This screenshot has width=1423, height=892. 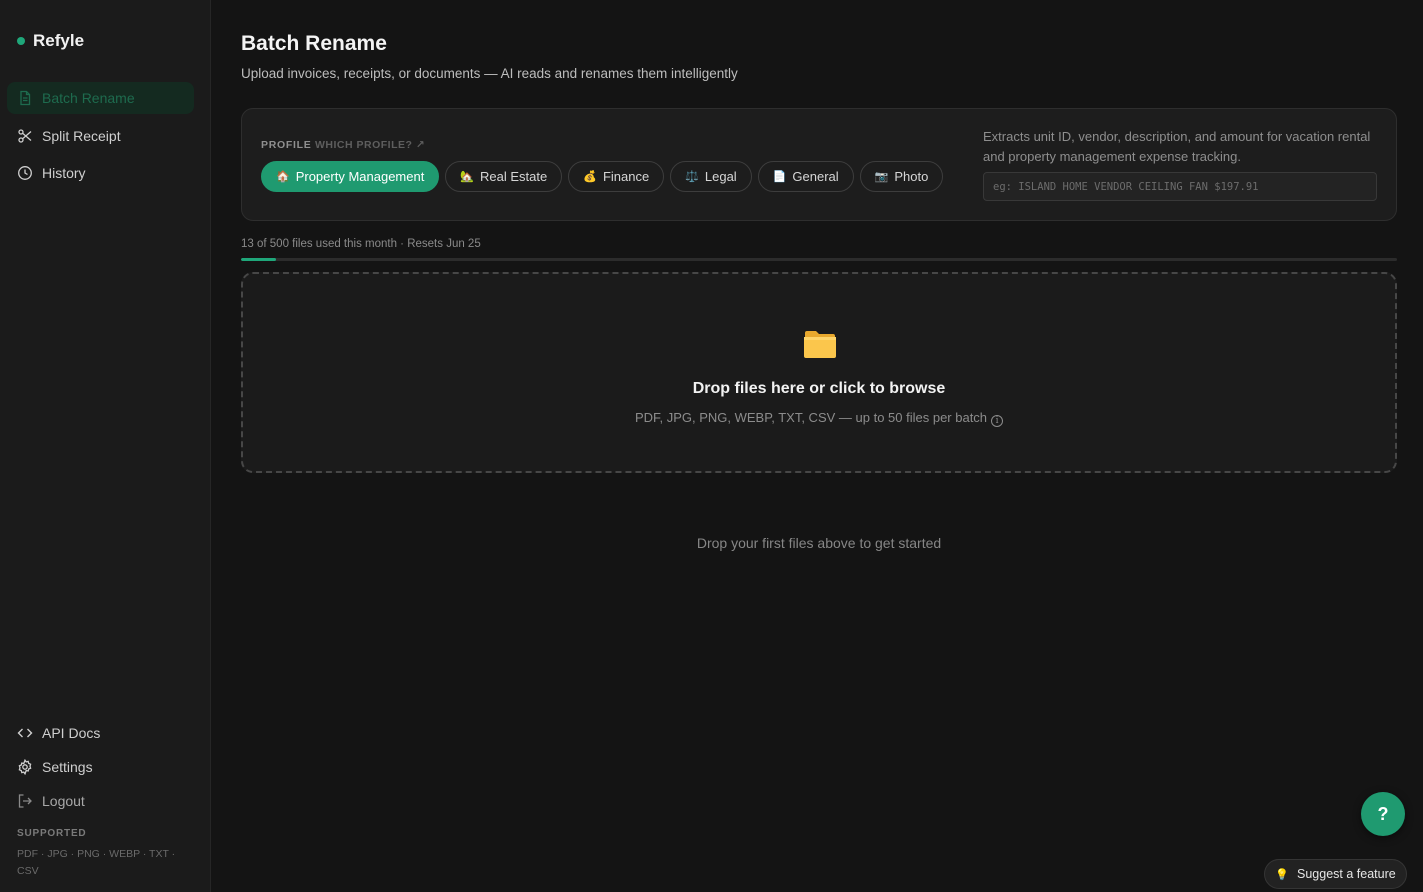 What do you see at coordinates (25, 136) in the screenshot?
I see `scissors-icon` at bounding box center [25, 136].